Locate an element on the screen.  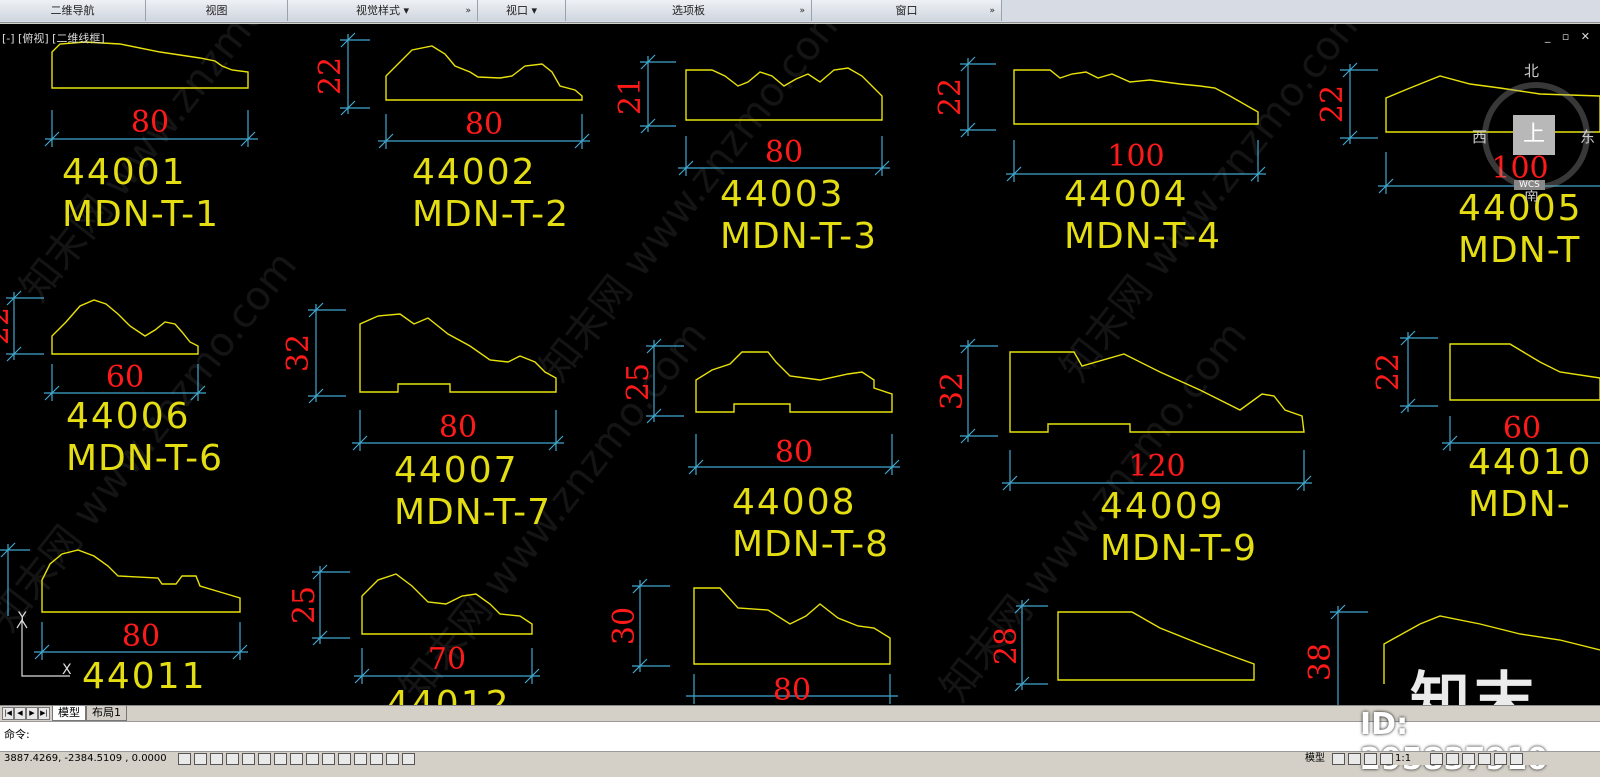
first-tab-button: |◀ is located at coordinates (8, 713).